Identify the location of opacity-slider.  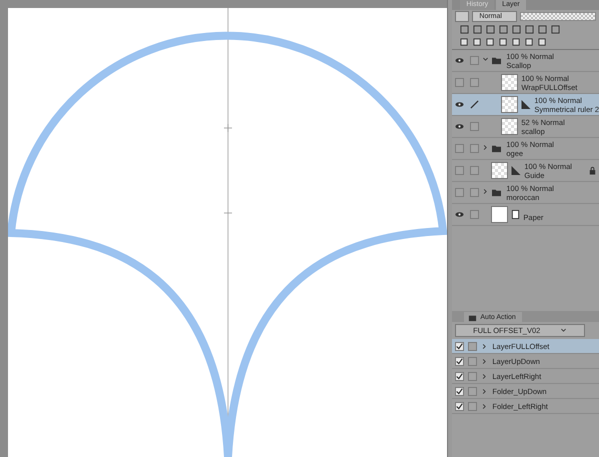
(558, 16).